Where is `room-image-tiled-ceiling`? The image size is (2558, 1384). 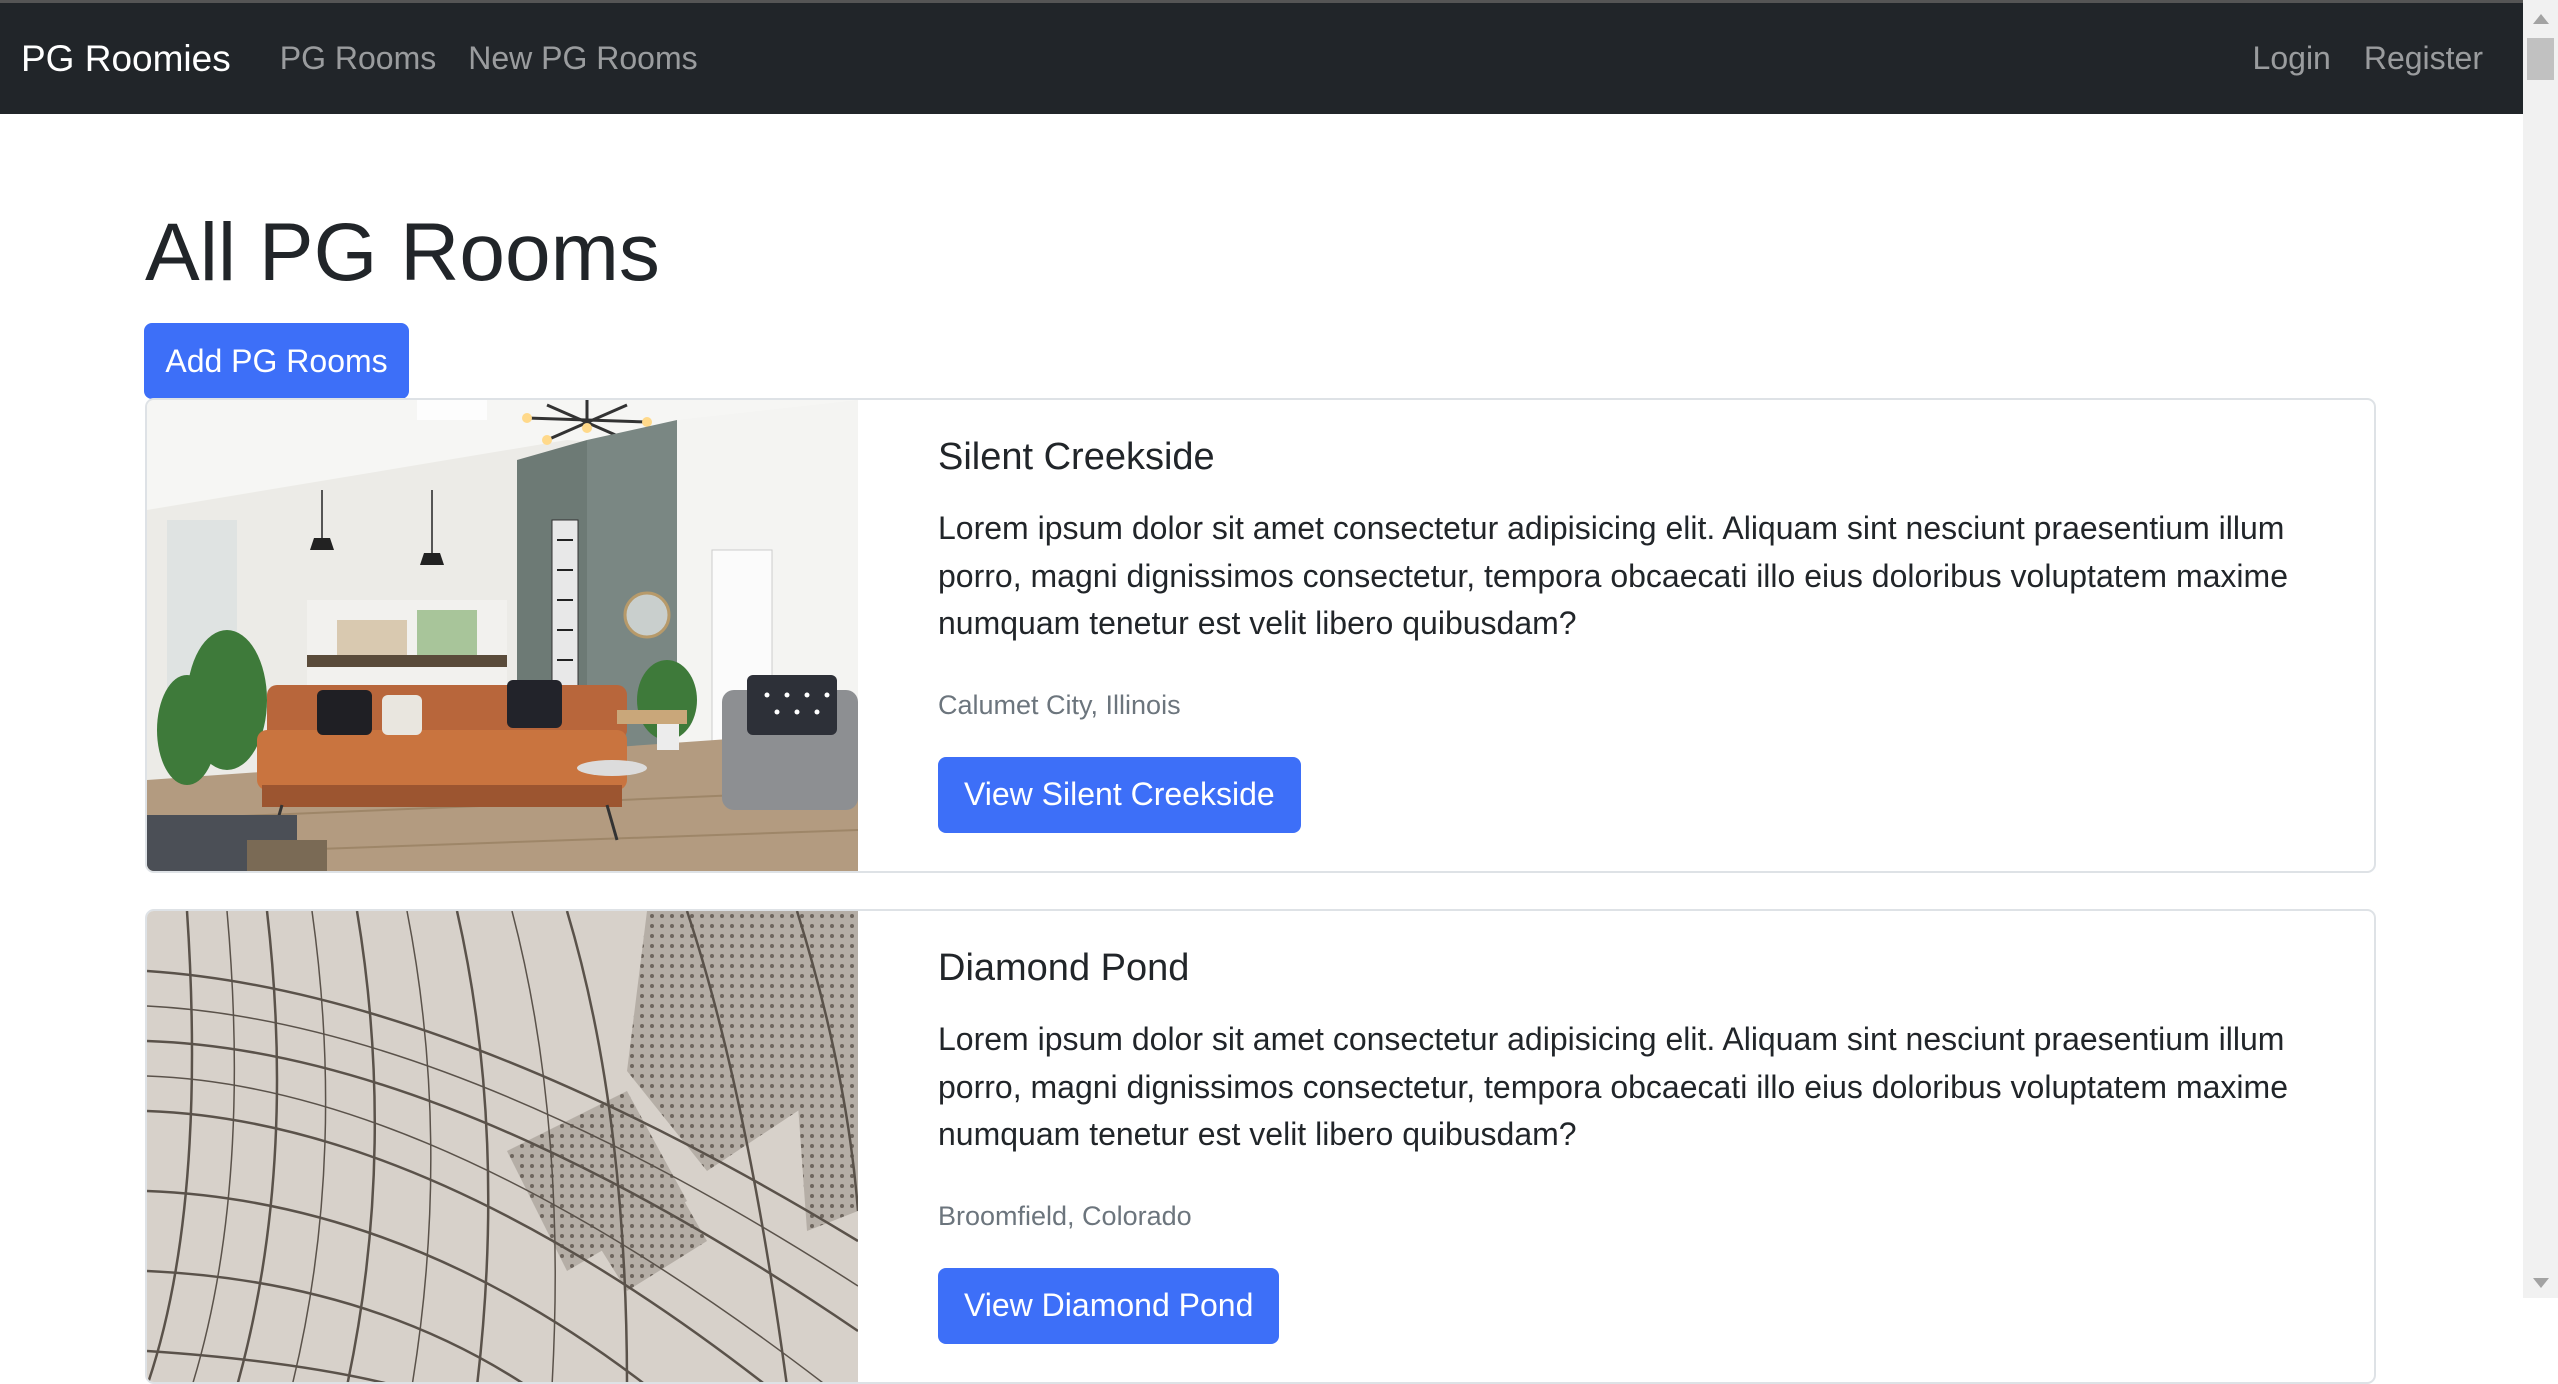 room-image-tiled-ceiling is located at coordinates (502, 1146).